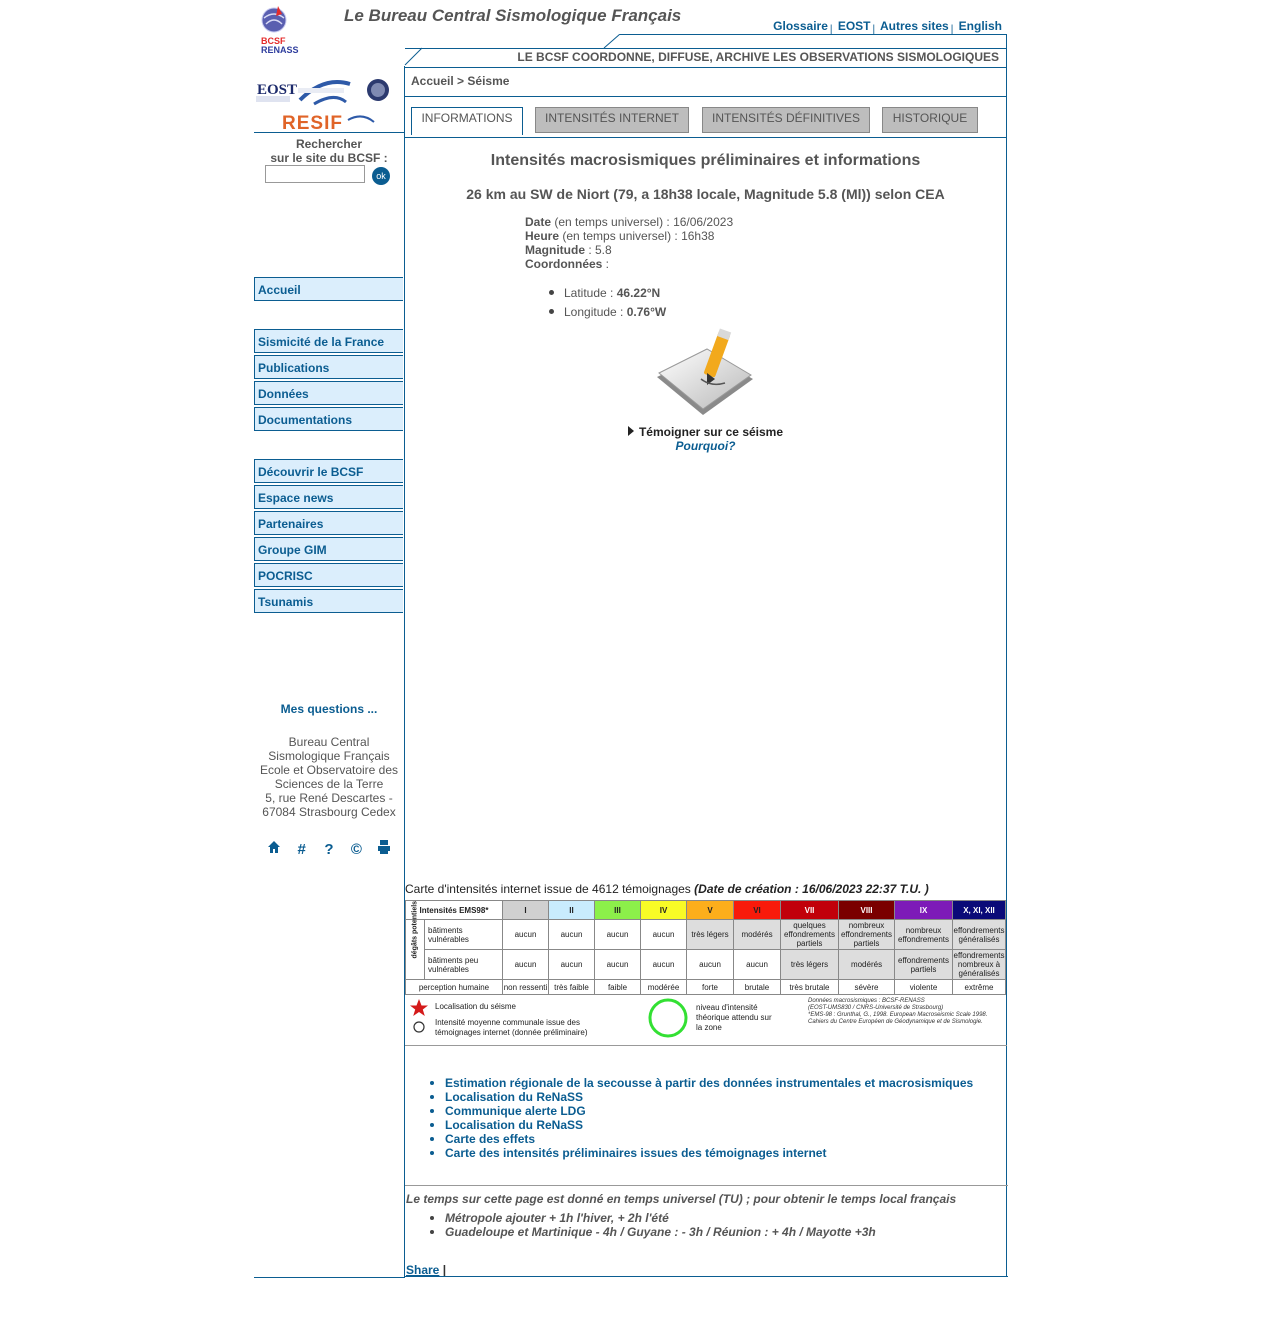 The height and width of the screenshot is (1321, 1263). I want to click on eost-logo: EOST, so click(276, 90).